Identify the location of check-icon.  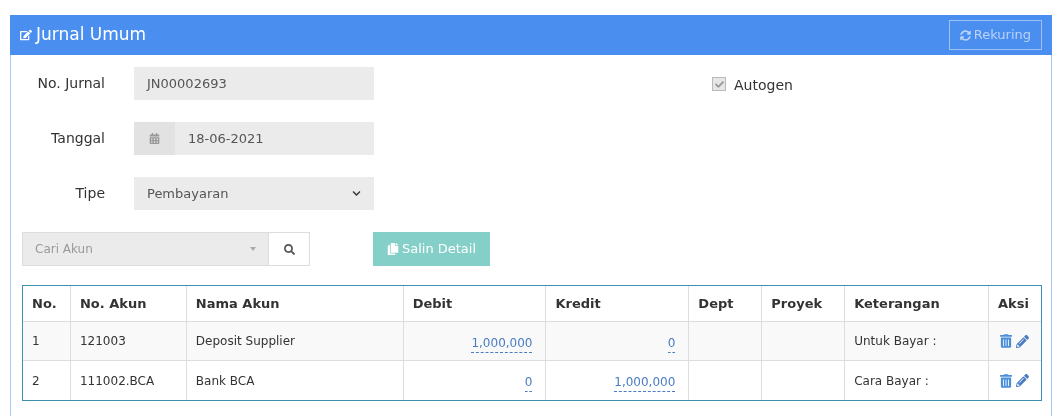
(719, 84).